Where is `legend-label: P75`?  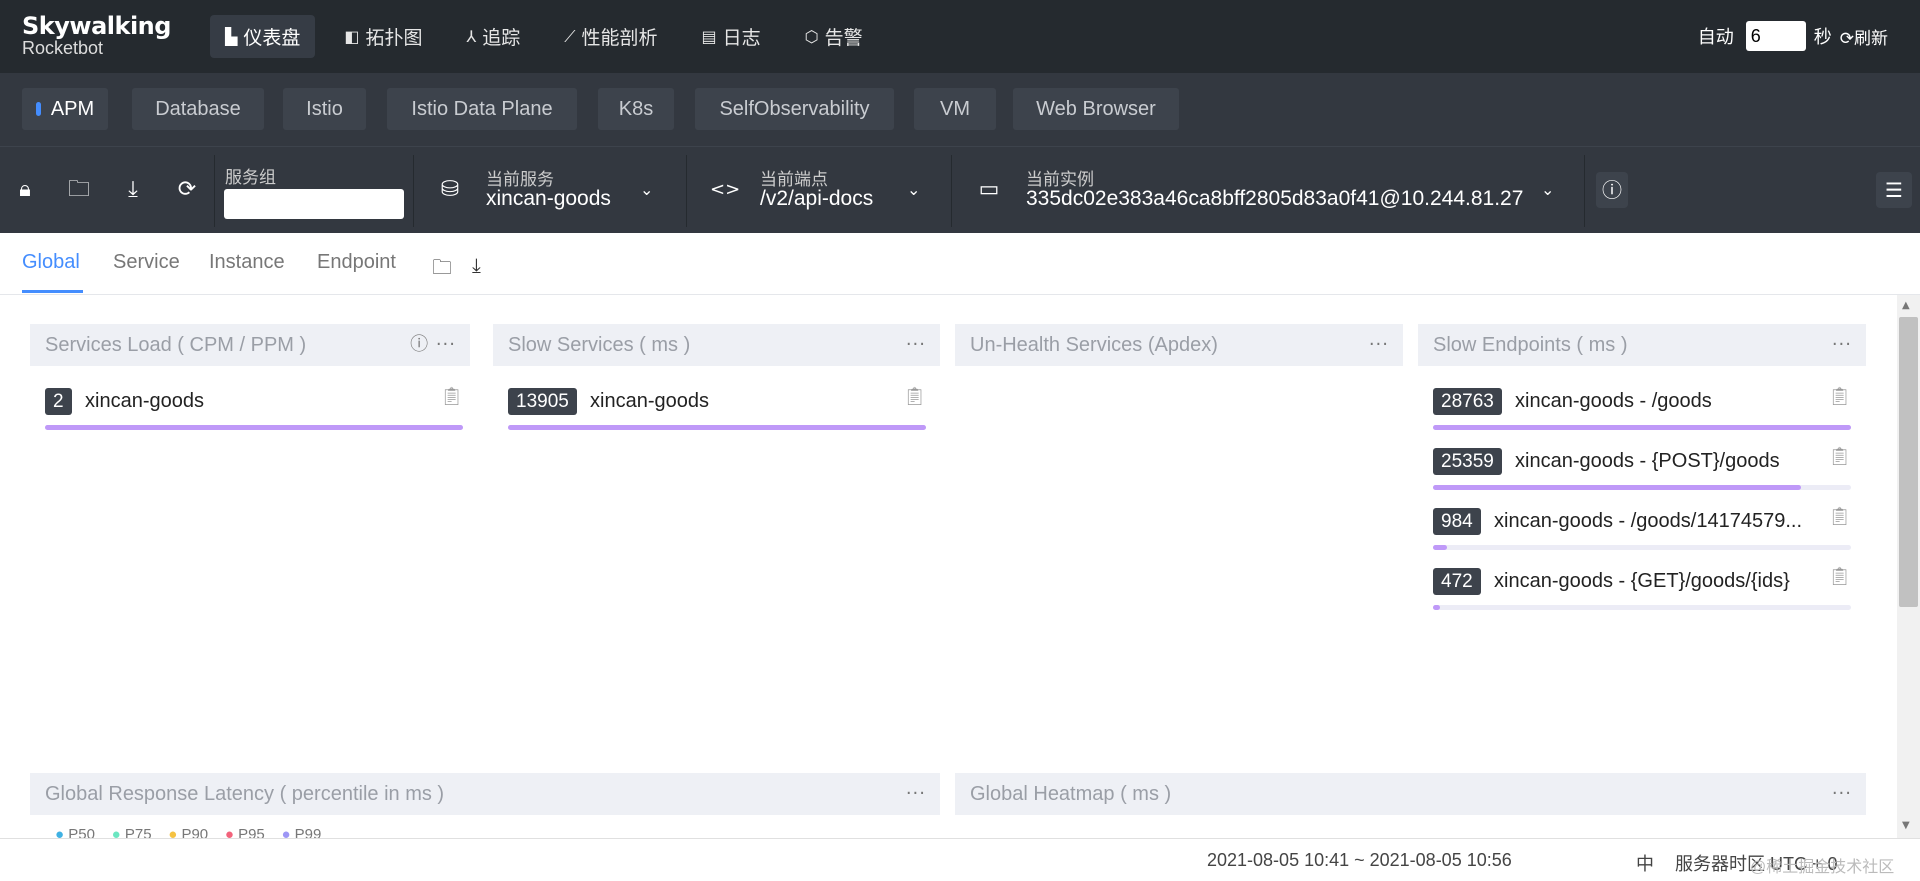
legend-label: P75 is located at coordinates (138, 832).